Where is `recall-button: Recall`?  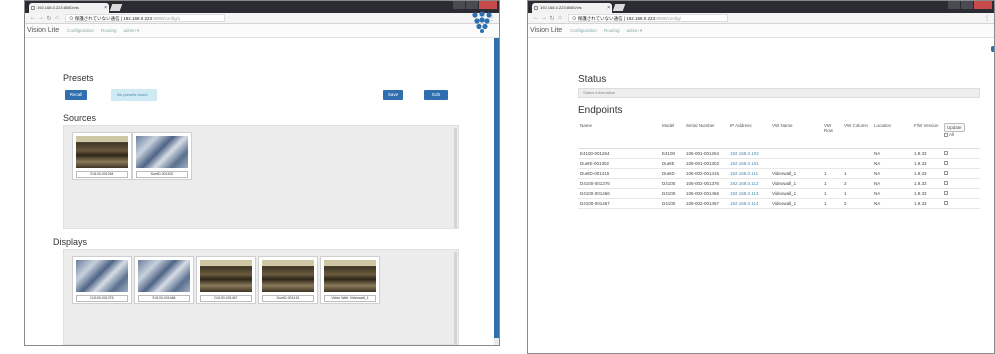 recall-button: Recall is located at coordinates (76, 95).